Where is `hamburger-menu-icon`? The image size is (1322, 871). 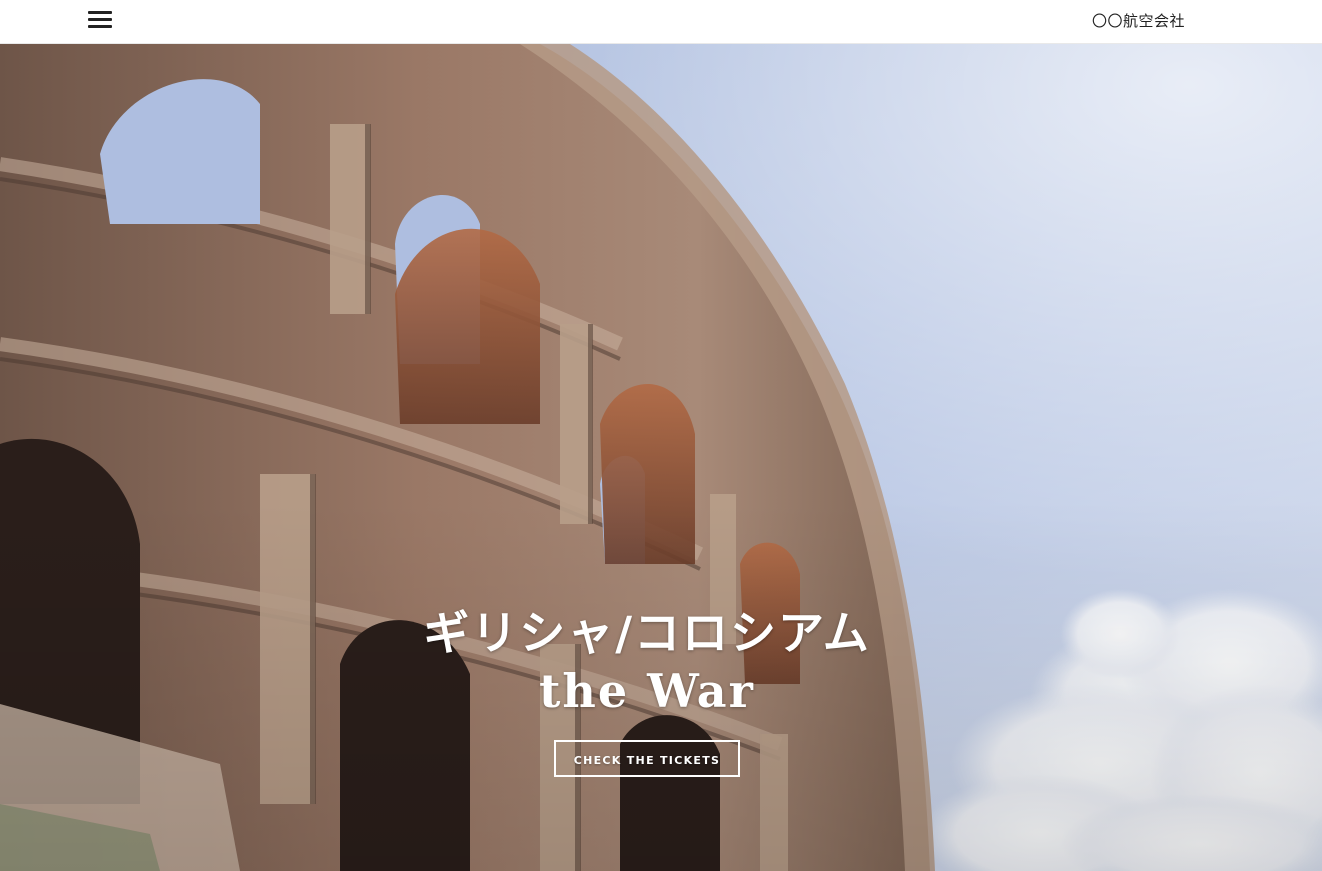 hamburger-menu-icon is located at coordinates (100, 20).